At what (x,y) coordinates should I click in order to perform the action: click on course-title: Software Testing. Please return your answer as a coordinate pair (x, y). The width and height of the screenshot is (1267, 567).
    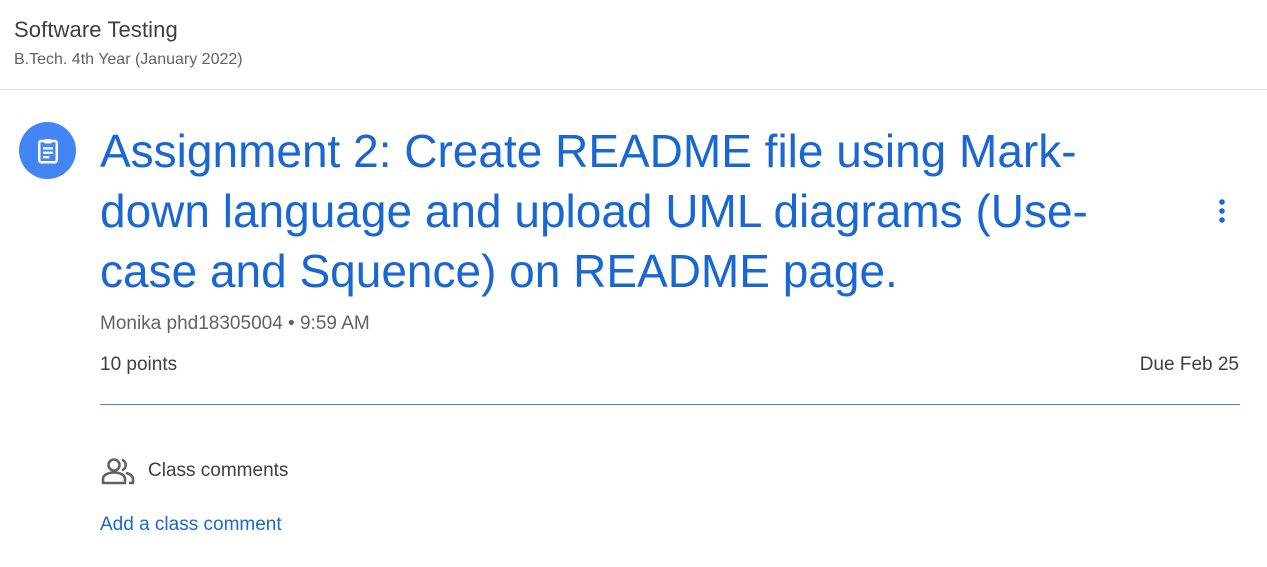
    Looking at the image, I should click on (96, 30).